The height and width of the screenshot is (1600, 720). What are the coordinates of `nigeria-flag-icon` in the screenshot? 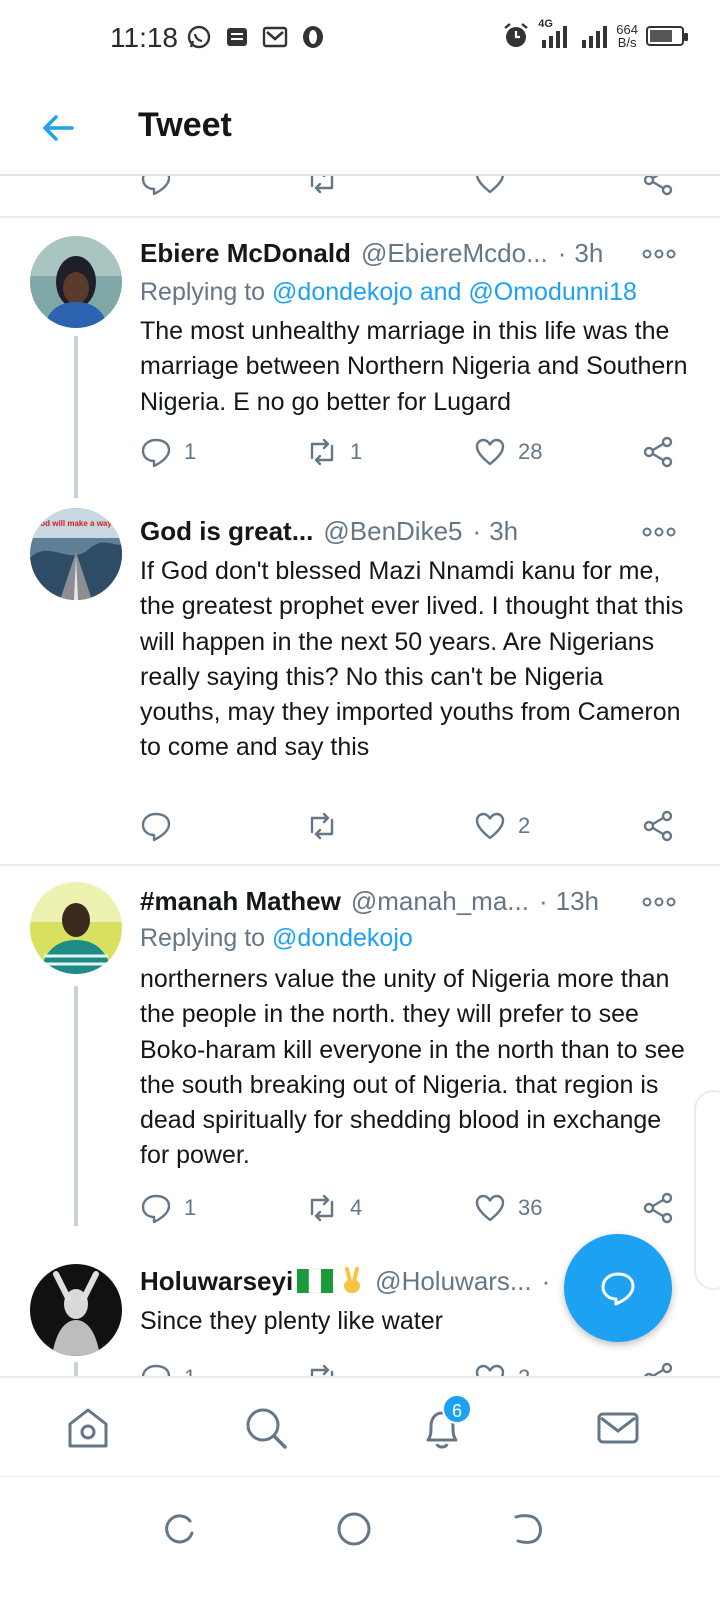 It's located at (315, 1281).